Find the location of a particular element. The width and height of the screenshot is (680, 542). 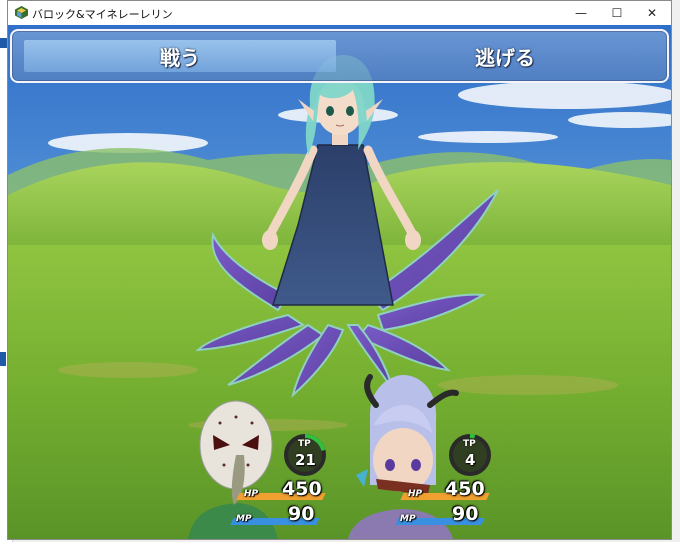

background-app-marker is located at coordinates (3, 359).